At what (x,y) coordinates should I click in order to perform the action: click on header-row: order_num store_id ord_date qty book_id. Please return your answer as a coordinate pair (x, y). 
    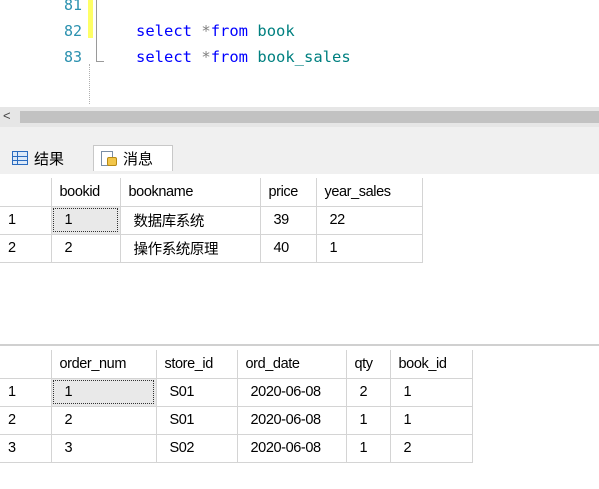
    Looking at the image, I should click on (236, 364).